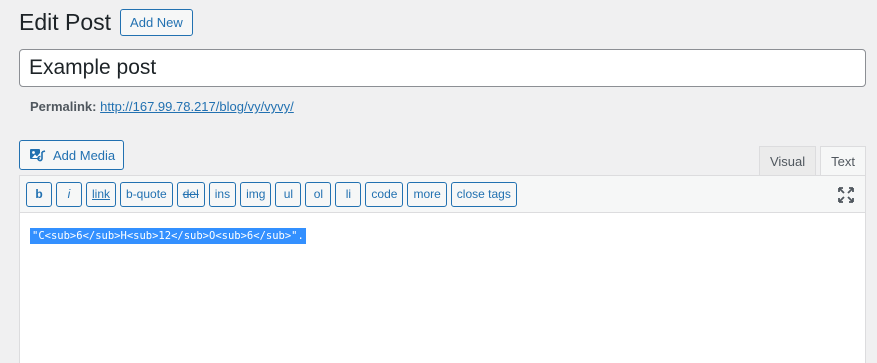 This screenshot has width=877, height=363. I want to click on qt-more-button: more, so click(427, 194).